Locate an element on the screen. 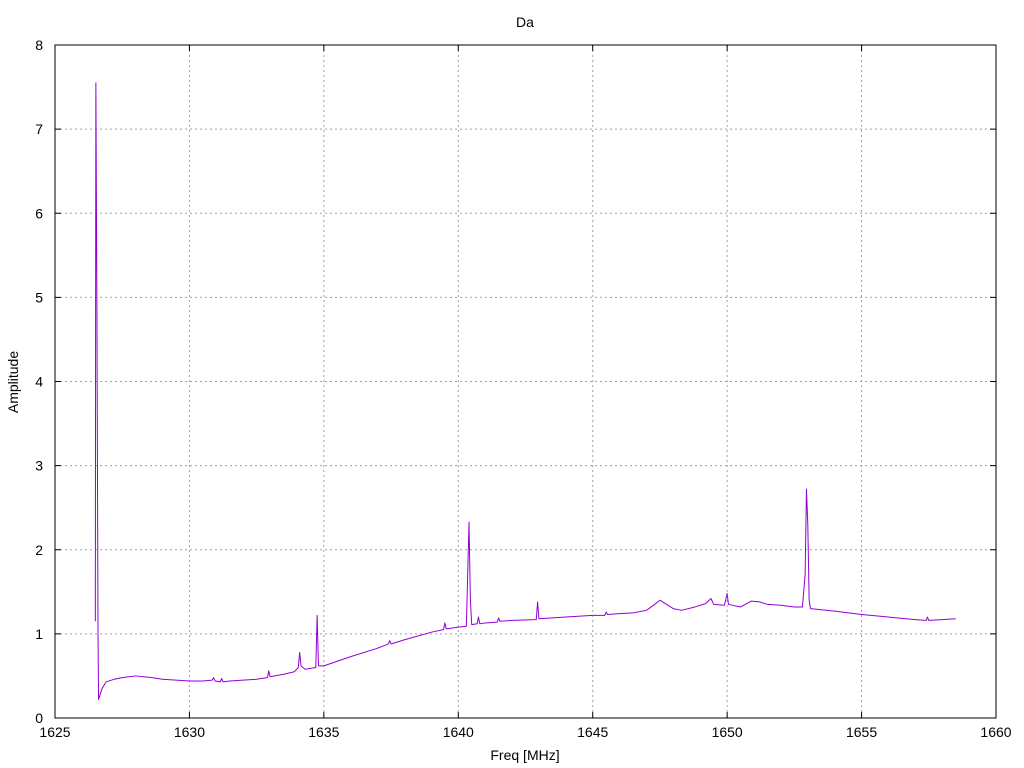  y-tick-label: 4 is located at coordinates (39, 382).